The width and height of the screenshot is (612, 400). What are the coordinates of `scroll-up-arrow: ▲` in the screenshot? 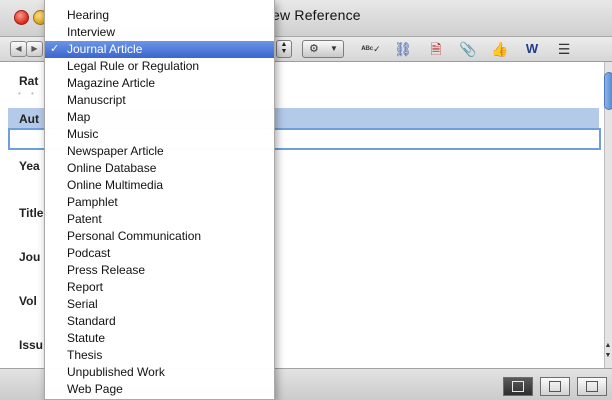 It's located at (608, 346).